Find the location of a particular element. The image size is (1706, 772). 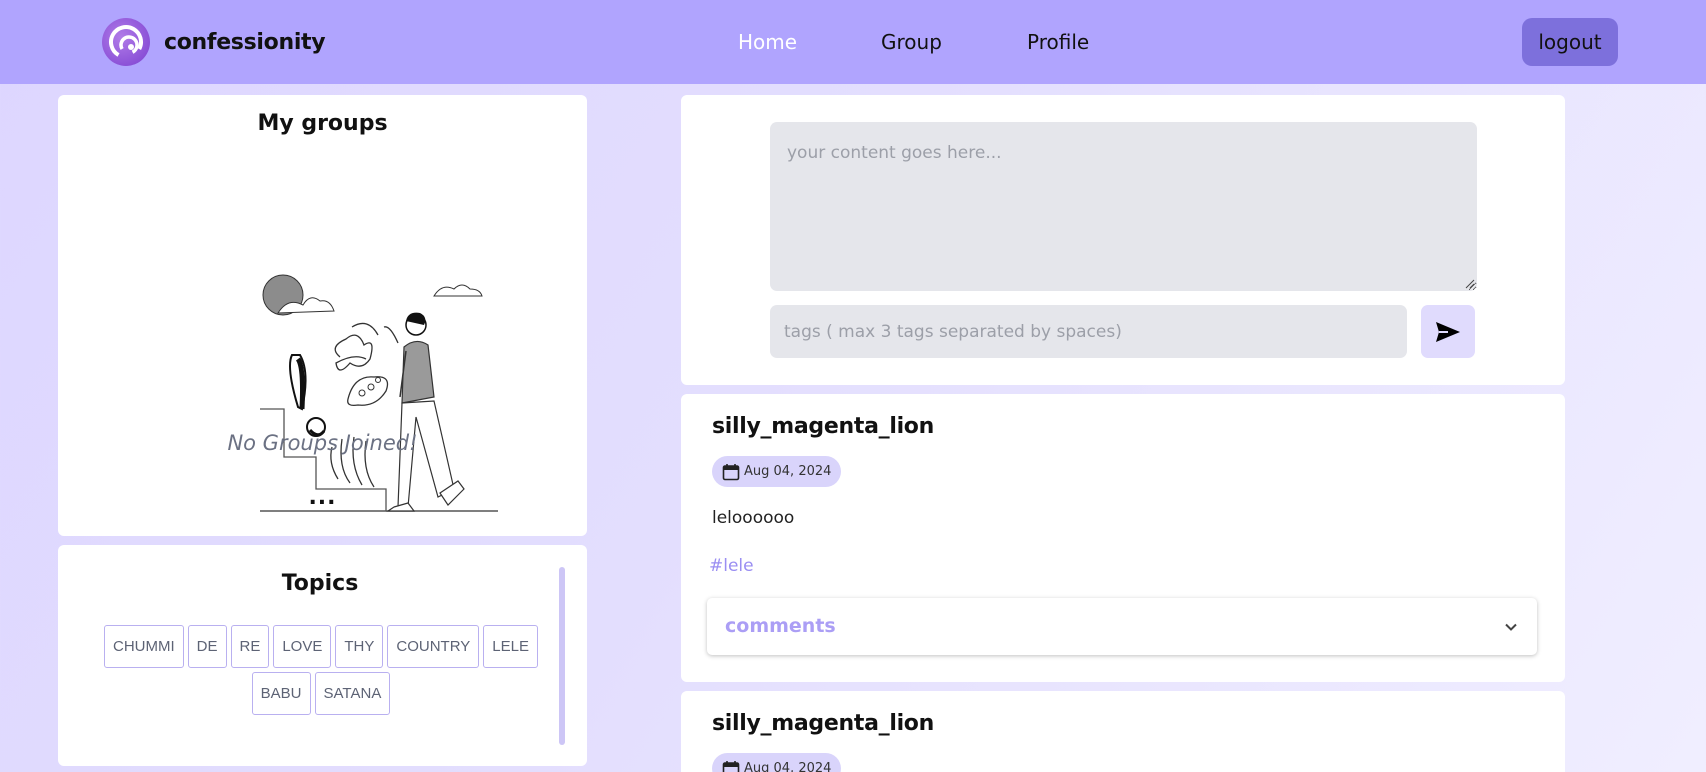

empty-groups-illustration is located at coordinates (379, 393).